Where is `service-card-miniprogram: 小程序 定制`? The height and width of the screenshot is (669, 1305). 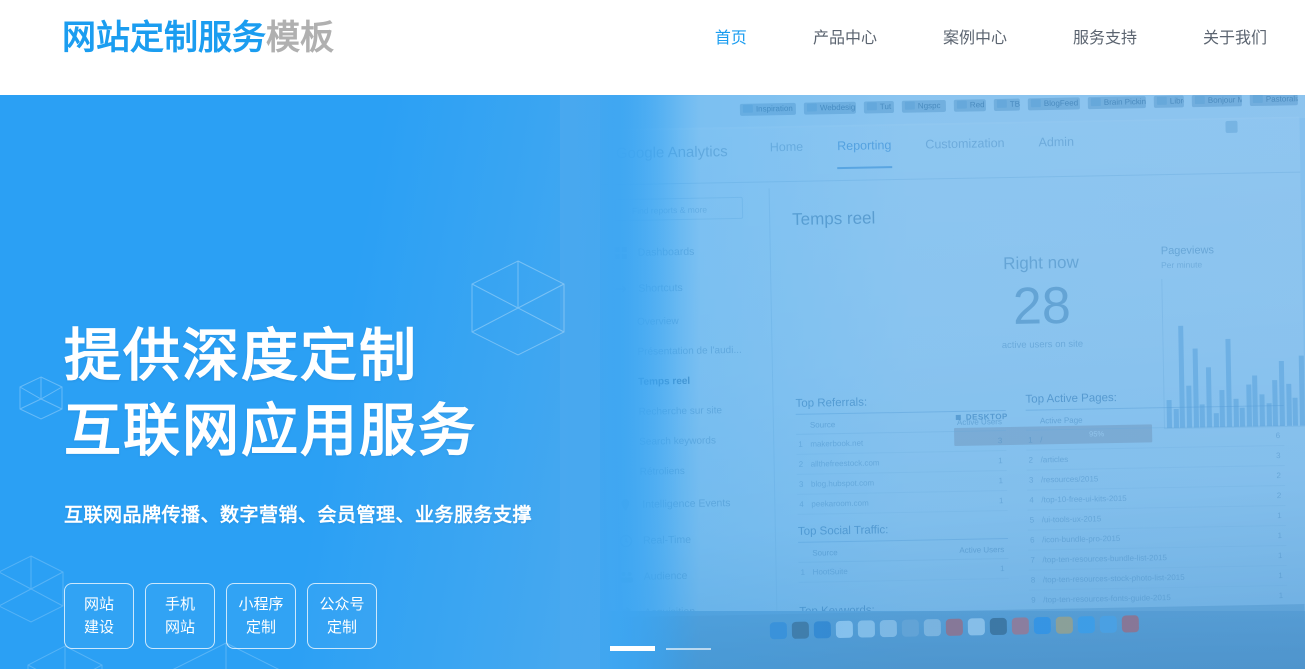
service-card-miniprogram: 小程序 定制 is located at coordinates (261, 616).